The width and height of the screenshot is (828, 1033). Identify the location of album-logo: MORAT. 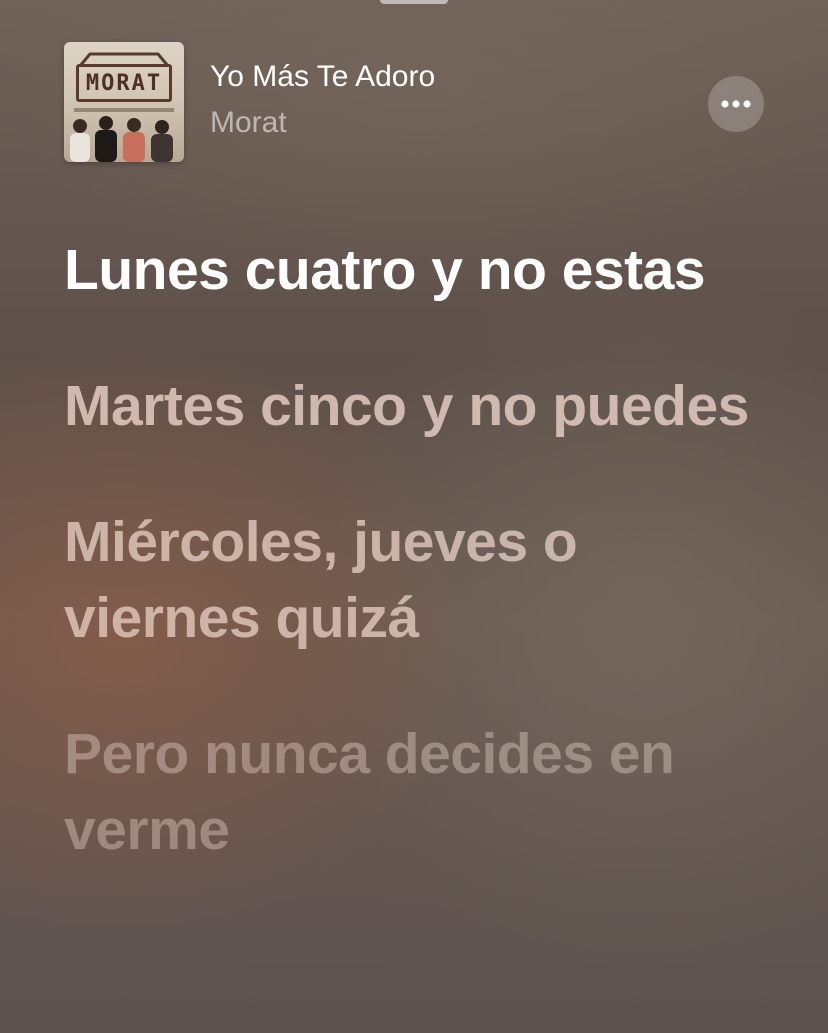
(124, 83).